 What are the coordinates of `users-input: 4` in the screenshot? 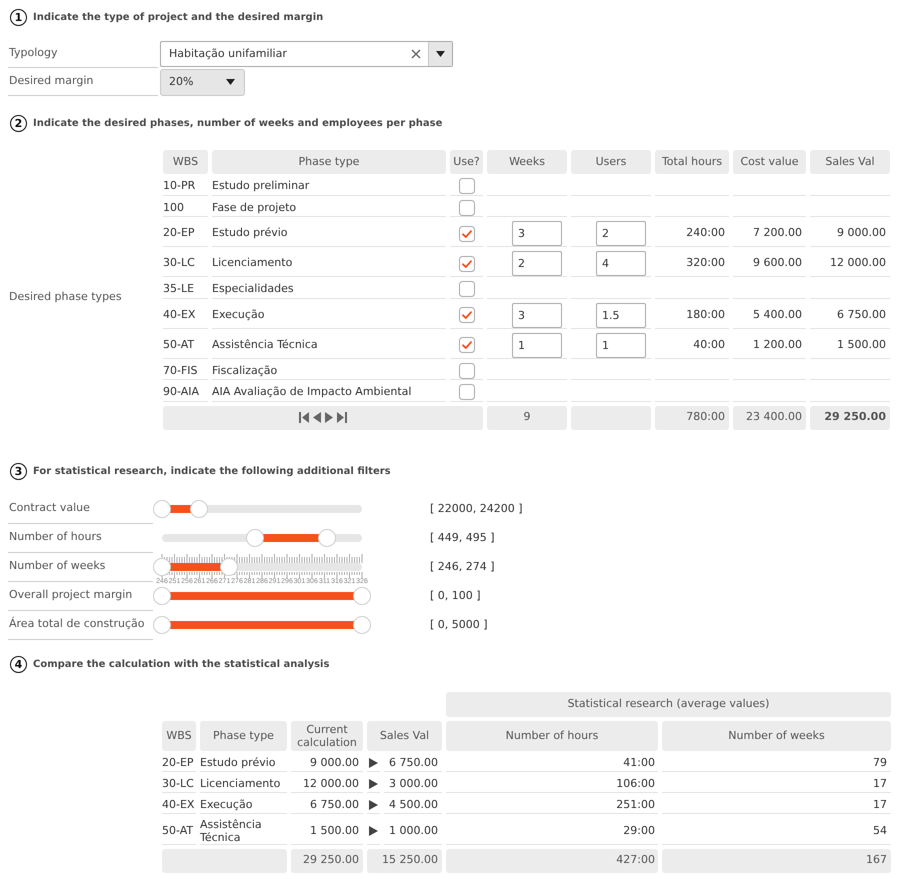 It's located at (621, 263).